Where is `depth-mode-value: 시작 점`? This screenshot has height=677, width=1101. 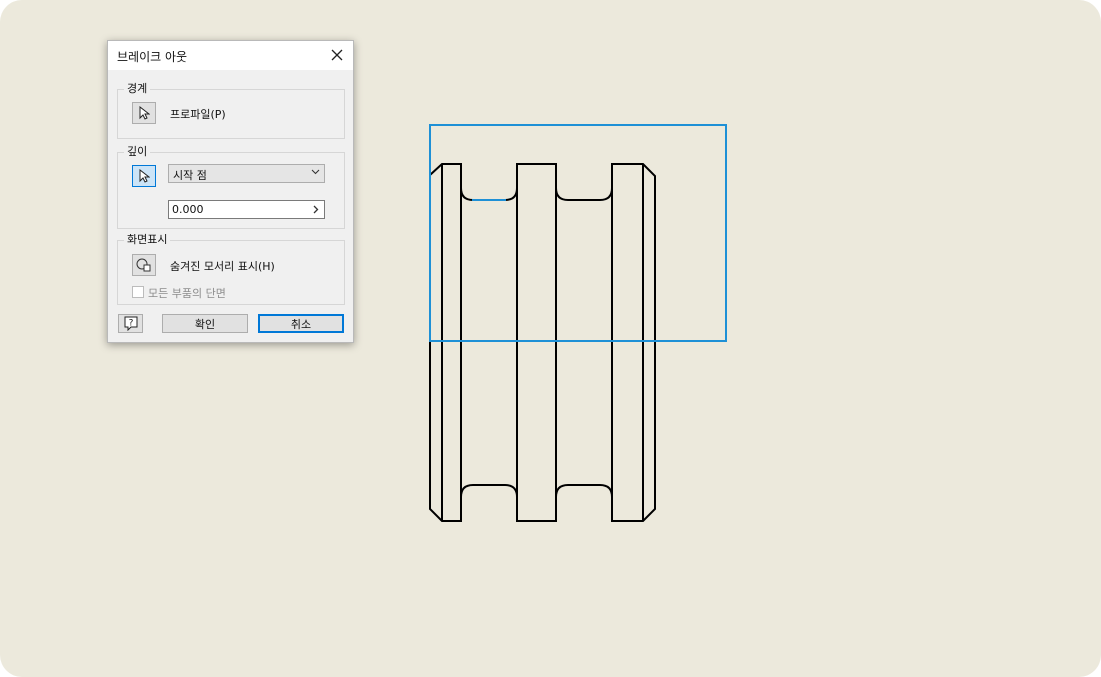 depth-mode-value: 시작 점 is located at coordinates (190, 175).